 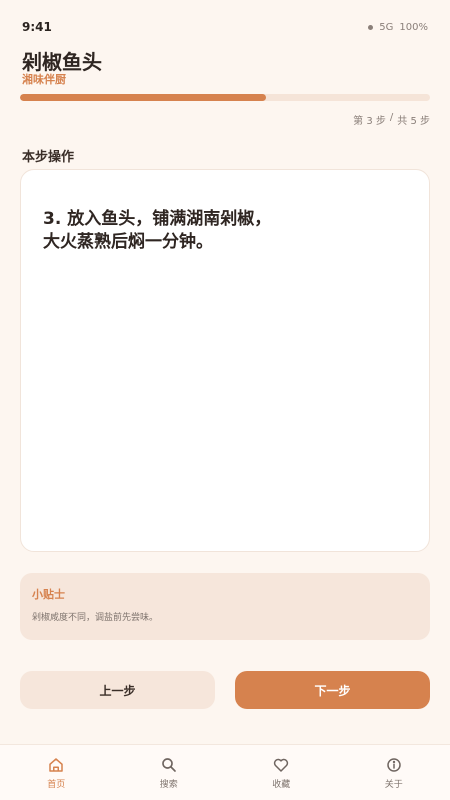 What do you see at coordinates (56, 784) in the screenshot?
I see `tab-home-label: 首页` at bounding box center [56, 784].